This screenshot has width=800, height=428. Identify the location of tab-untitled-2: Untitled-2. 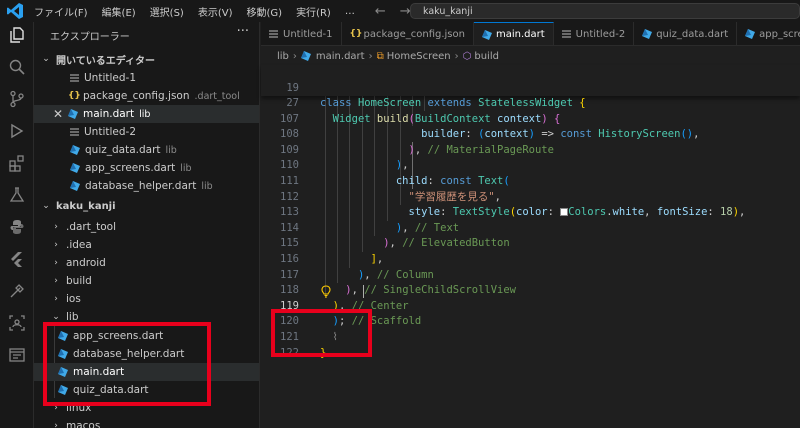
(594, 33).